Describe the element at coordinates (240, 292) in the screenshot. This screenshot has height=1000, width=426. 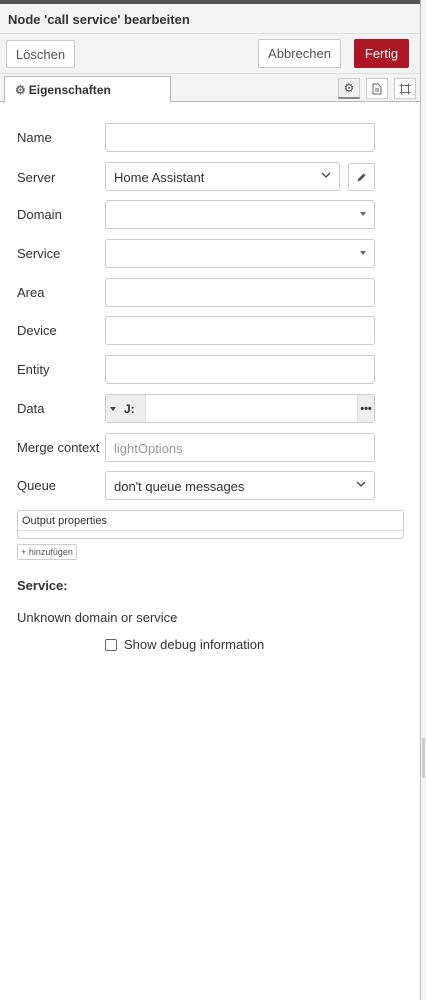
I see `area-input` at that location.